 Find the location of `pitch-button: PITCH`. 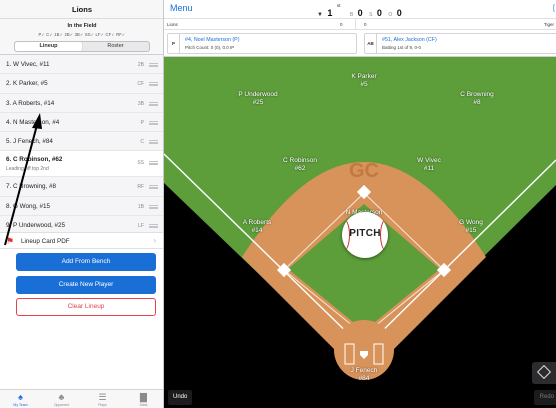

pitch-button: PITCH is located at coordinates (365, 235).